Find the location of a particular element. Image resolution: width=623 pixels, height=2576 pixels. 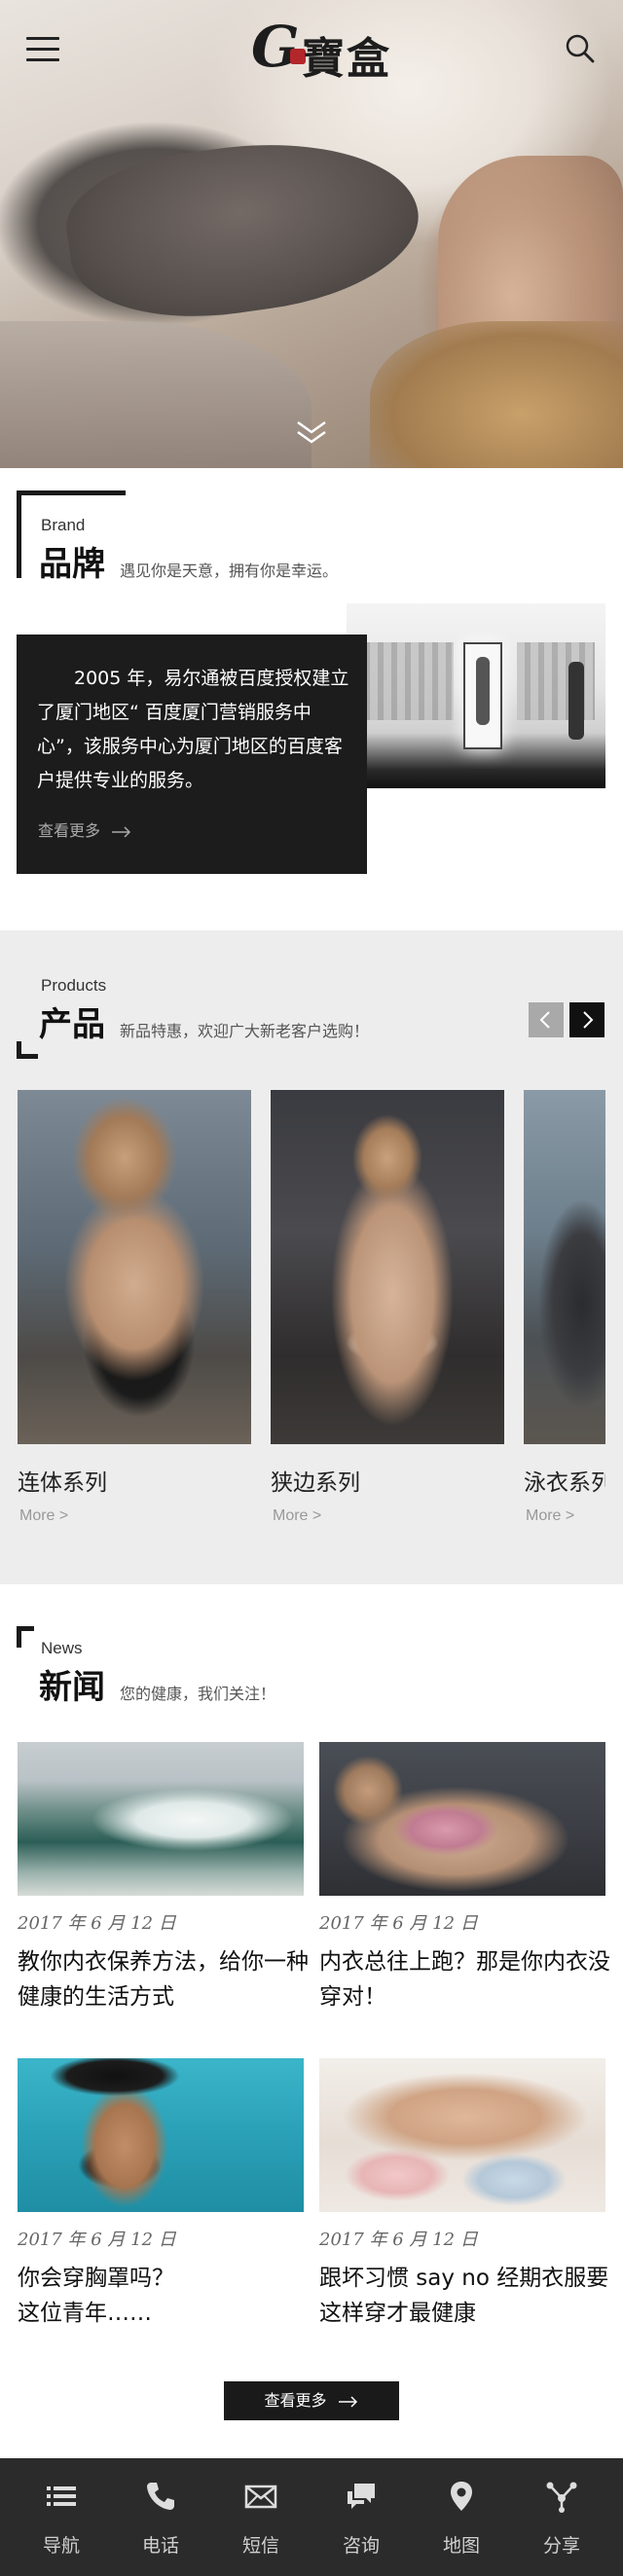

site-logo: G 寶盒 is located at coordinates (324, 49).